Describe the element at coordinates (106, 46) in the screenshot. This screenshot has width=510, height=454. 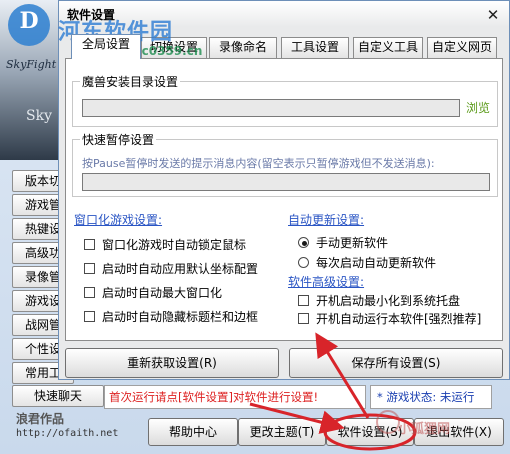
I see `tab-global-settings: 全局设置` at that location.